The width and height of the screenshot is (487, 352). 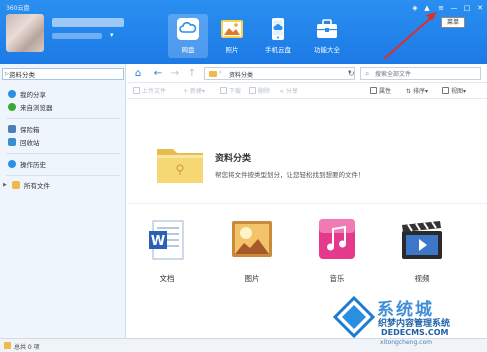 What do you see at coordinates (180, 166) in the screenshot?
I see `category-folder-icon` at bounding box center [180, 166].